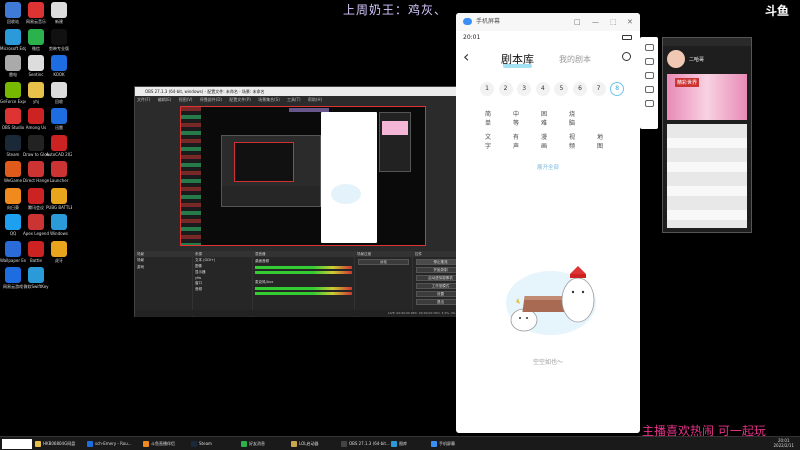 Image resolution: width=800 pixels, height=450 pixels. I want to click on type-chip: 地图, so click(600, 141).